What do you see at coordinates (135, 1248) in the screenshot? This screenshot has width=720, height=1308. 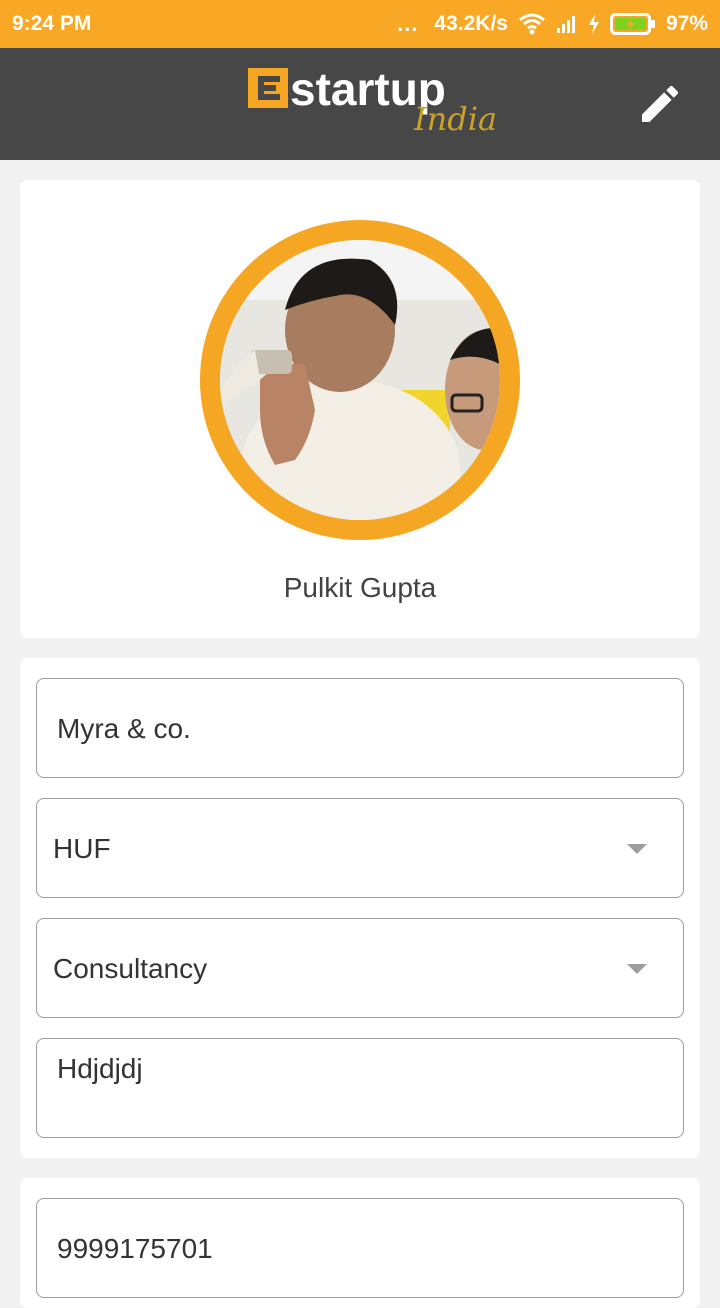 I see `phone-value: 9999175701` at bounding box center [135, 1248].